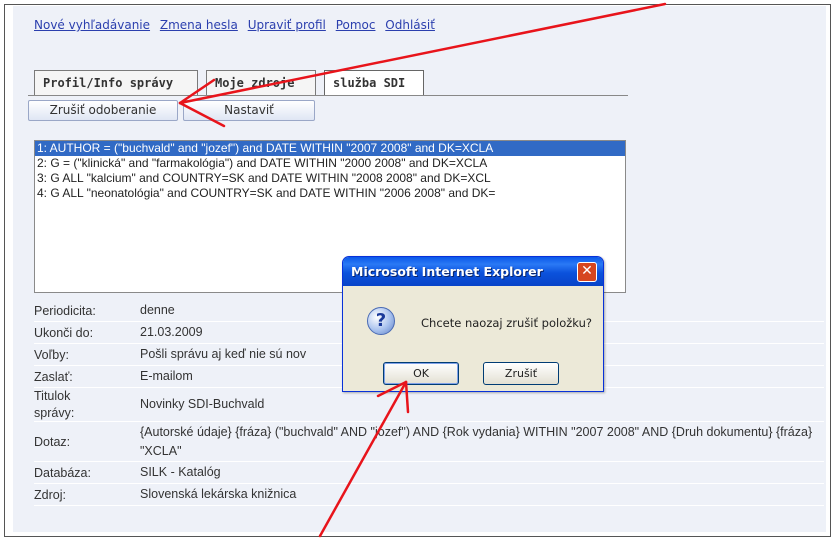 Image resolution: width=835 pixels, height=541 pixels. I want to click on detail-label: Titulok správy:, so click(54, 404).